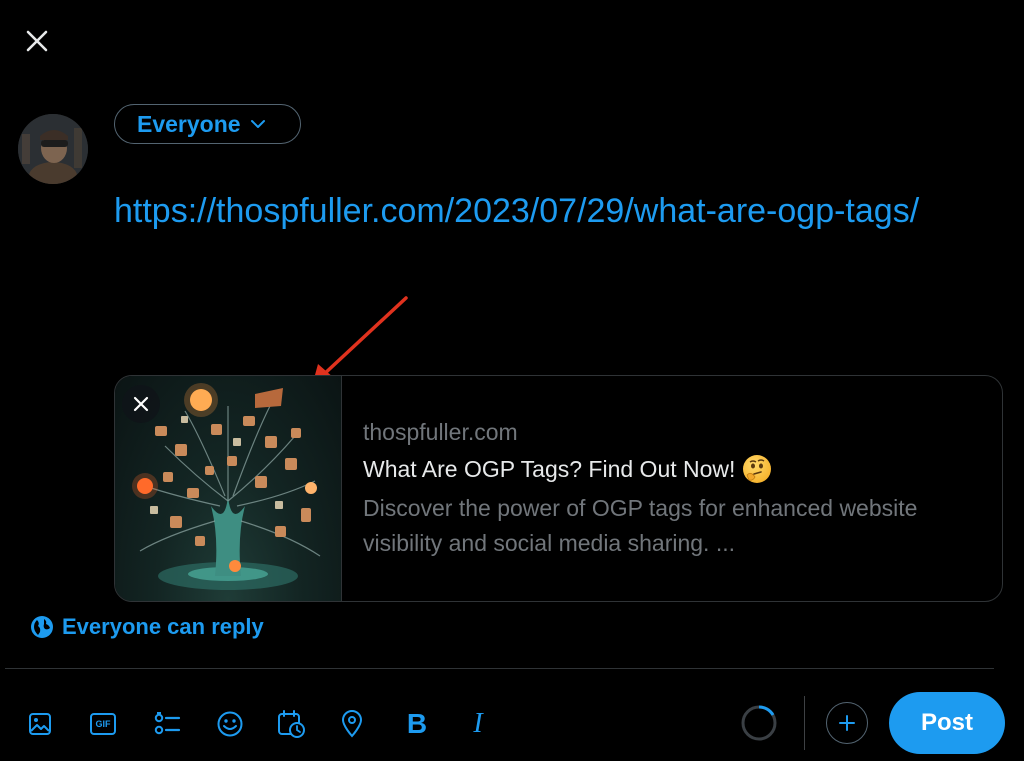 Image resolution: width=1024 pixels, height=761 pixels. I want to click on chevron-down-icon, so click(257, 124).